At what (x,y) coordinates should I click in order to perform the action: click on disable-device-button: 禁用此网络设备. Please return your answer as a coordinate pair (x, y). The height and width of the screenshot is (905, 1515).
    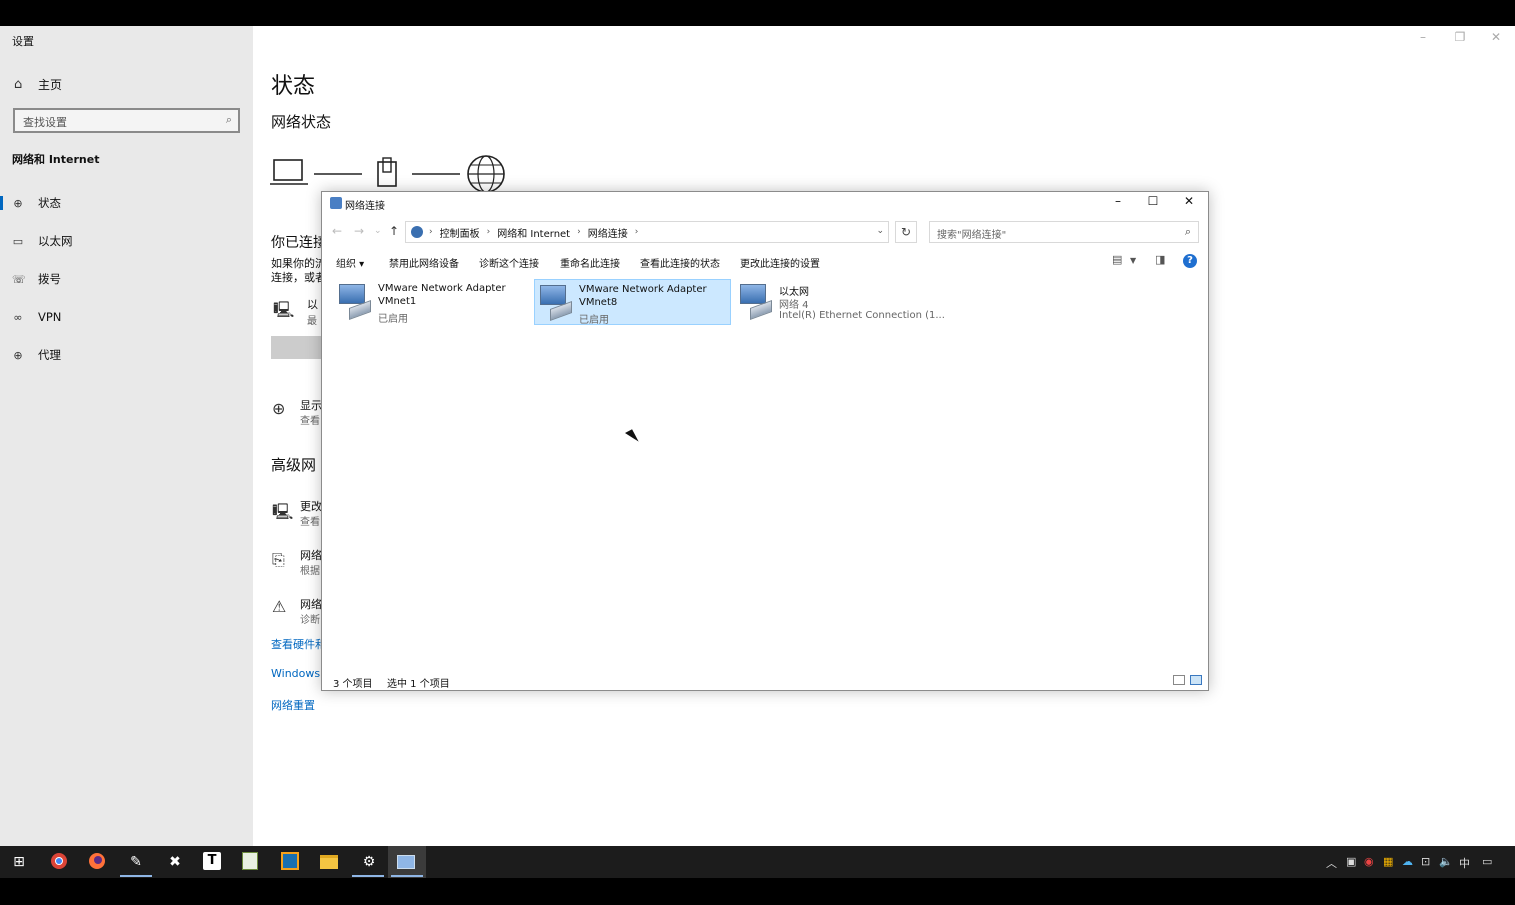
    Looking at the image, I should click on (424, 262).